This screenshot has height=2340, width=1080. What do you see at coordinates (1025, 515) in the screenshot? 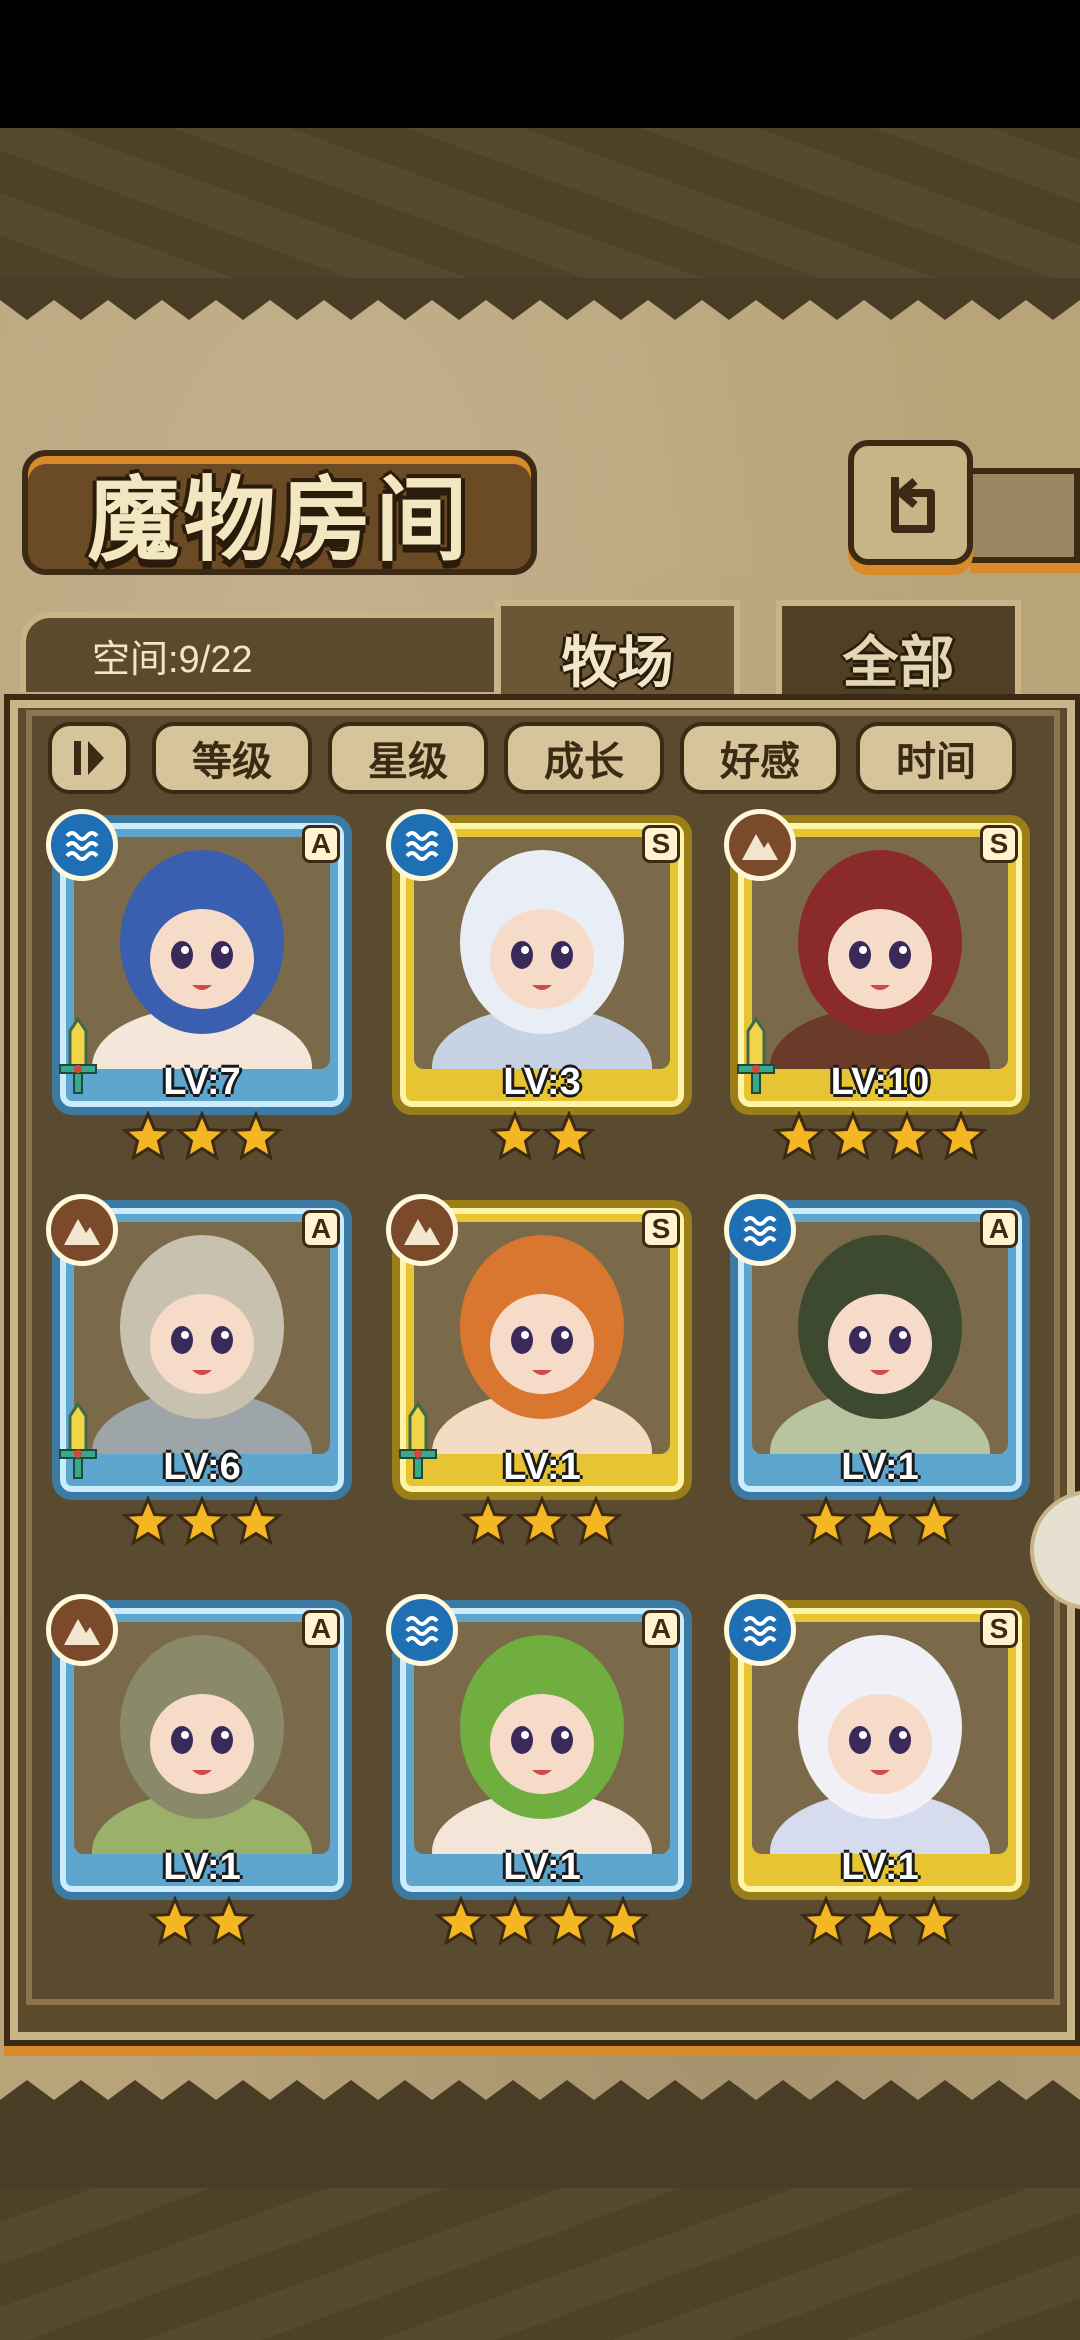
I see `back-button-rail` at bounding box center [1025, 515].